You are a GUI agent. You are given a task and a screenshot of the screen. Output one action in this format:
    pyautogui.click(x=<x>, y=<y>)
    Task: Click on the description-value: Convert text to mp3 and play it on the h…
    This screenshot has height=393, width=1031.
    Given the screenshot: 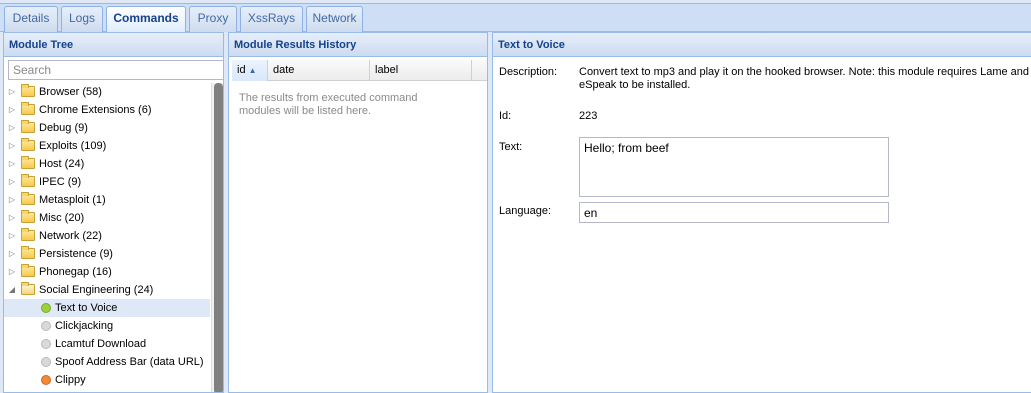 What is the action you would take?
    pyautogui.click(x=804, y=78)
    